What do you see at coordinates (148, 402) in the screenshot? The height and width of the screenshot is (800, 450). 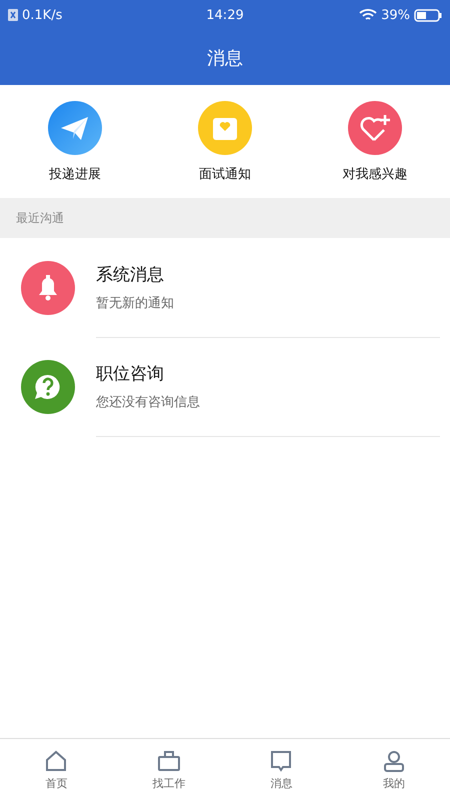 I see `message-preview: 您还没有咨询信息` at bounding box center [148, 402].